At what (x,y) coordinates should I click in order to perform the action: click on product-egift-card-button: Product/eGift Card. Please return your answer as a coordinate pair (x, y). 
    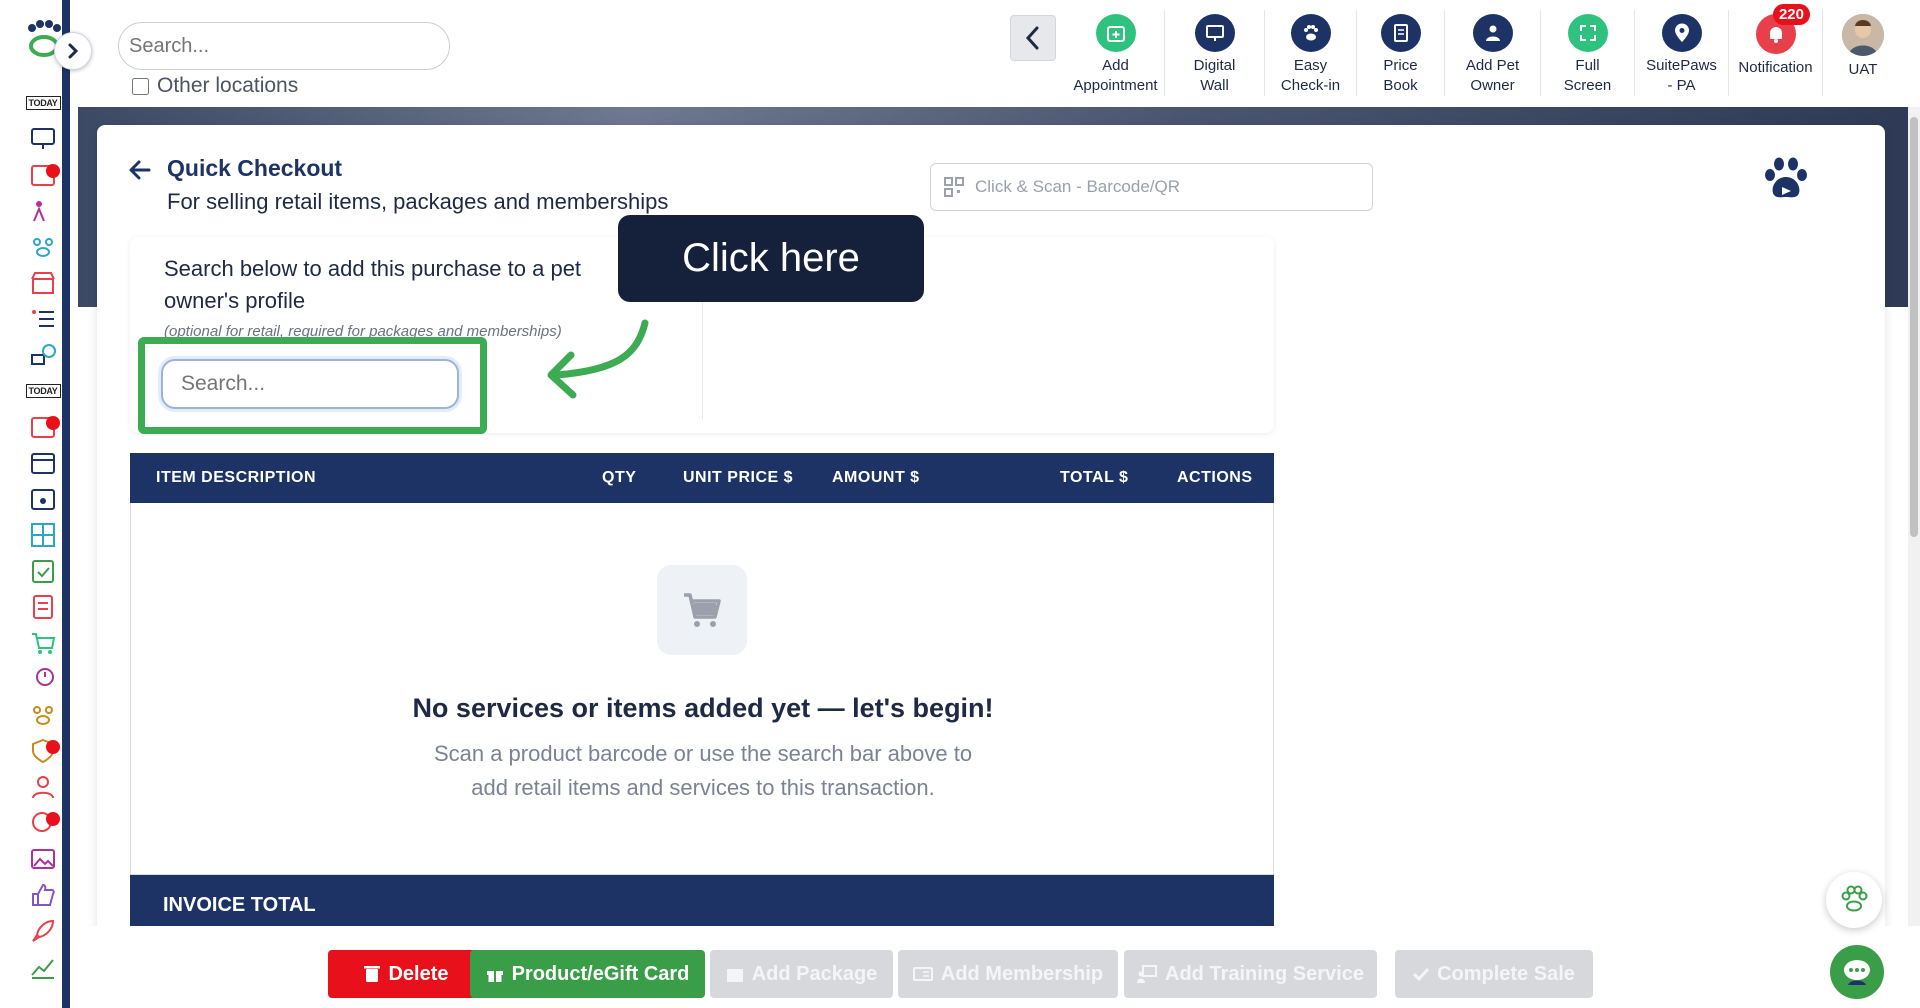
    Looking at the image, I should click on (587, 974).